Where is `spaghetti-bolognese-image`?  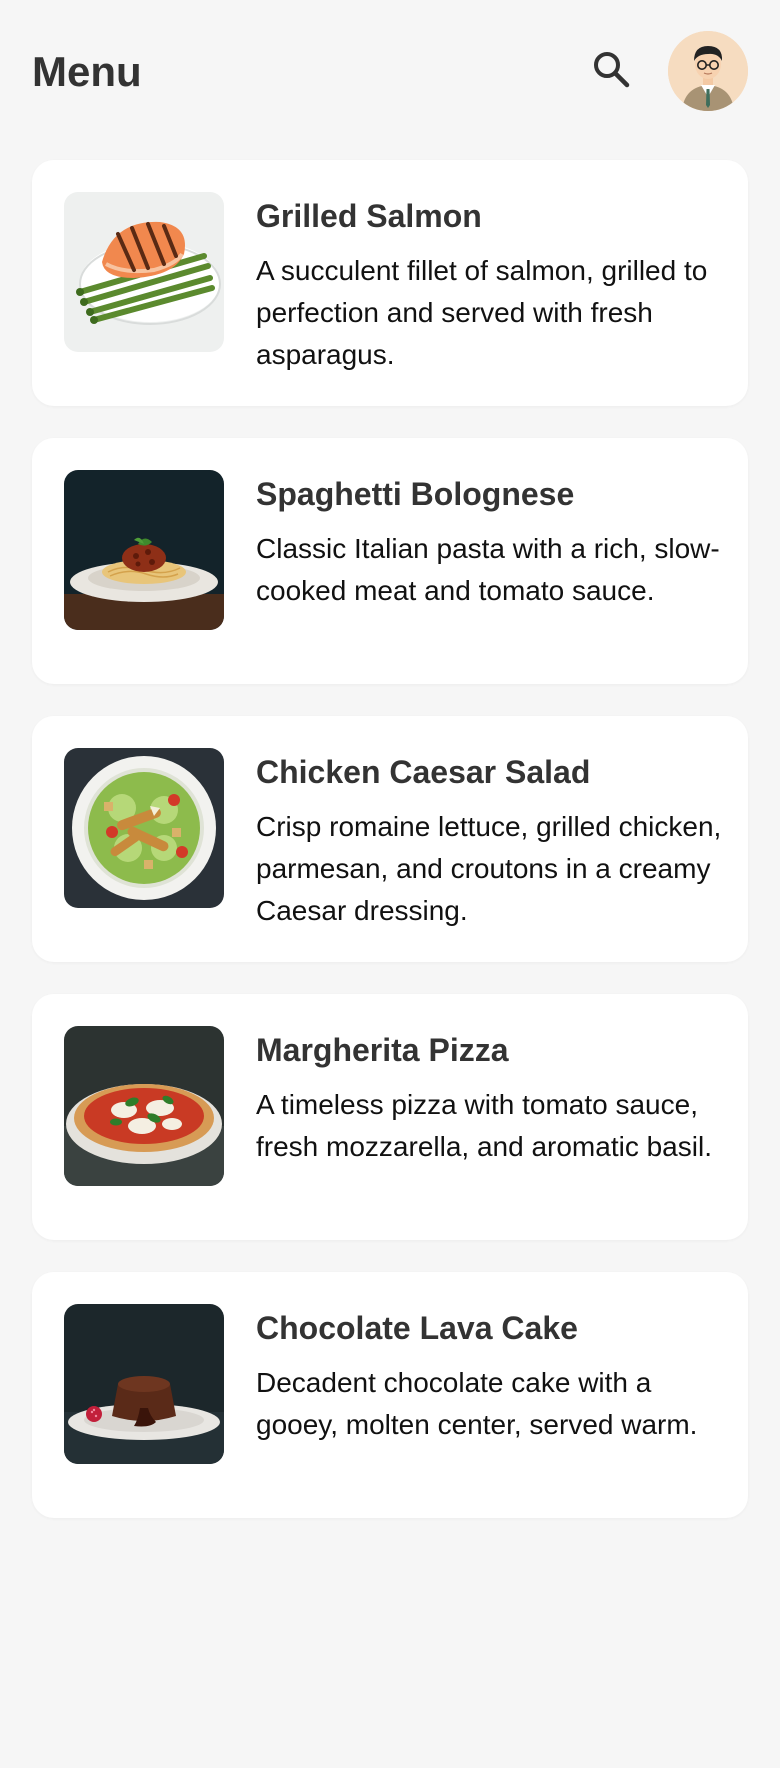
spaghetti-bolognese-image is located at coordinates (144, 550).